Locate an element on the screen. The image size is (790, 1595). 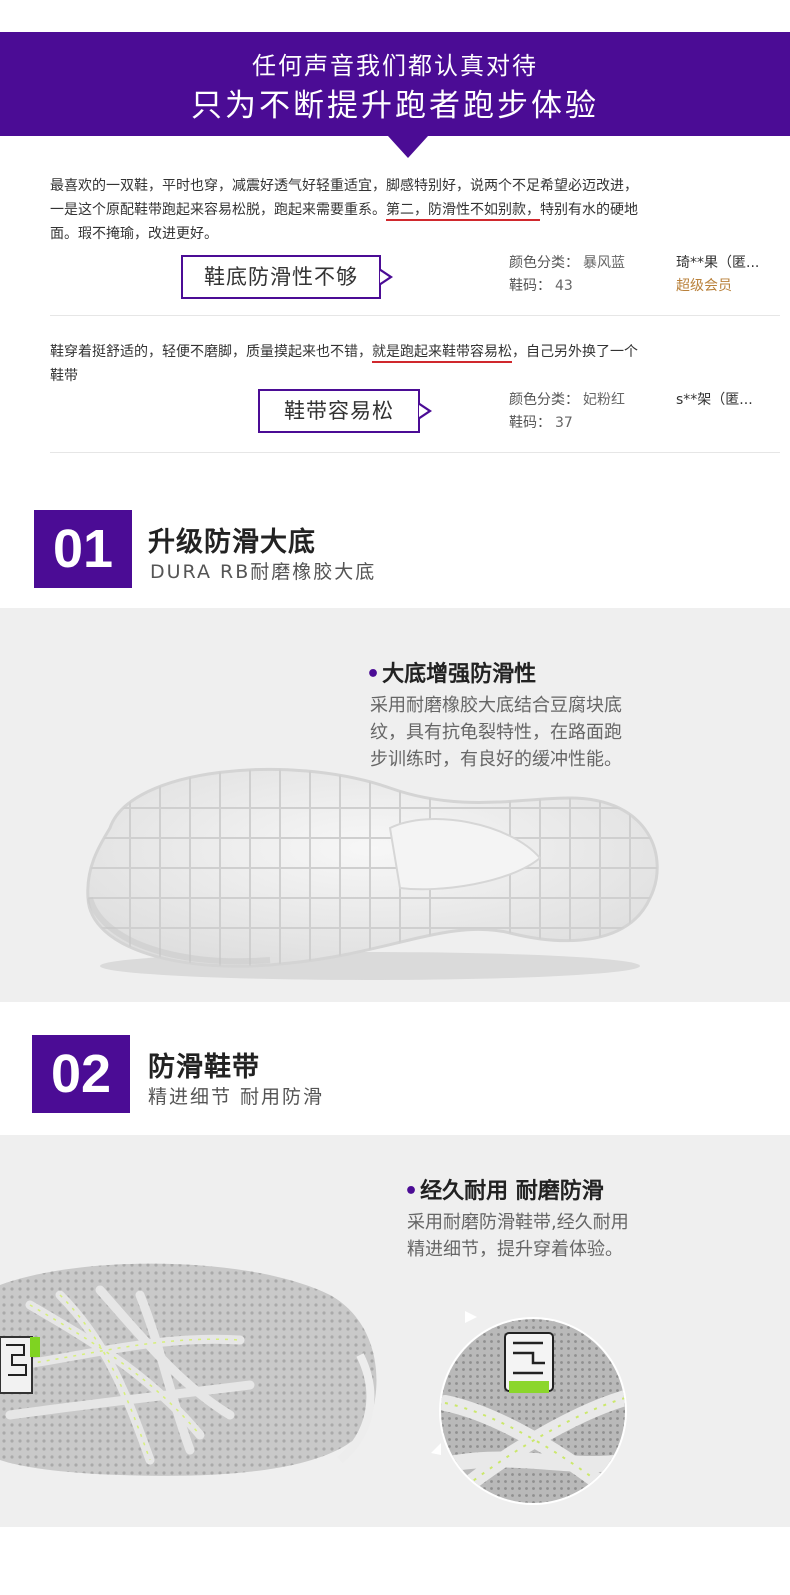
section-subtitle-01: DURA RB耐磨橡胶大底 is located at coordinates (263, 572).